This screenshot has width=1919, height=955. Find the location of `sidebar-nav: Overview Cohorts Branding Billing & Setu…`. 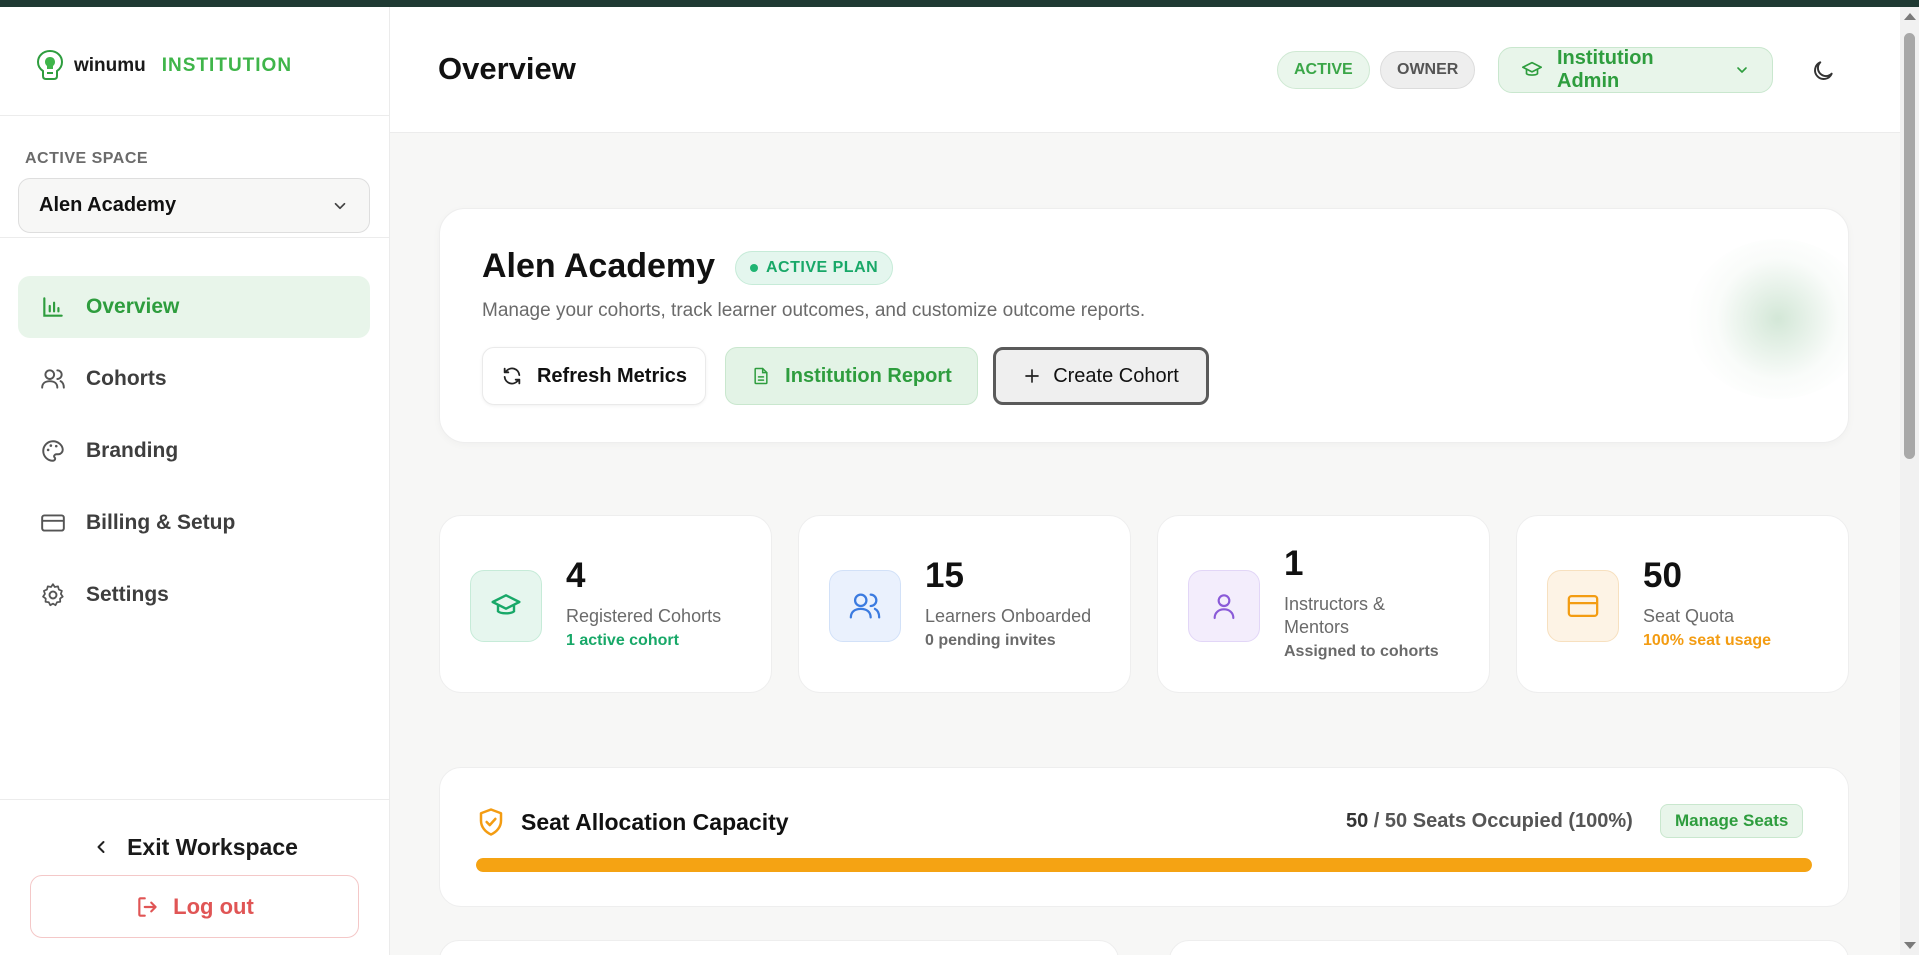

sidebar-nav: Overview Cohorts Branding Billing & Setu… is located at coordinates (194, 456).